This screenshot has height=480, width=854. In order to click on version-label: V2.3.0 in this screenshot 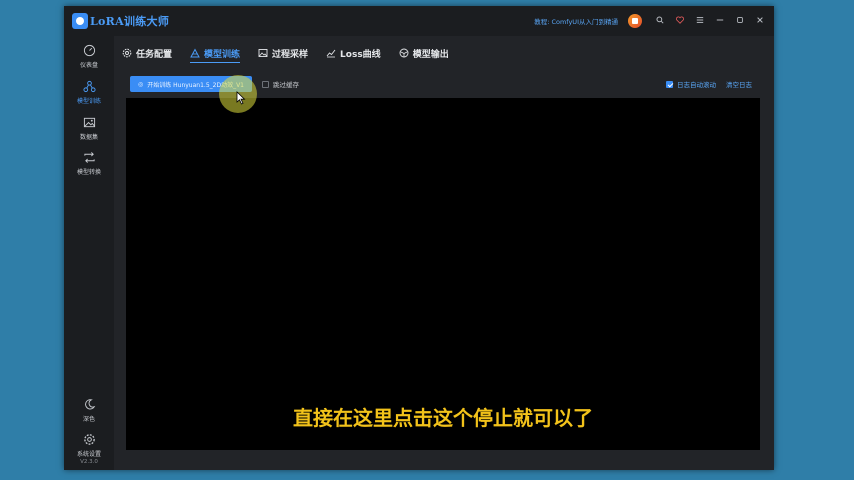, I will do `click(89, 462)`.